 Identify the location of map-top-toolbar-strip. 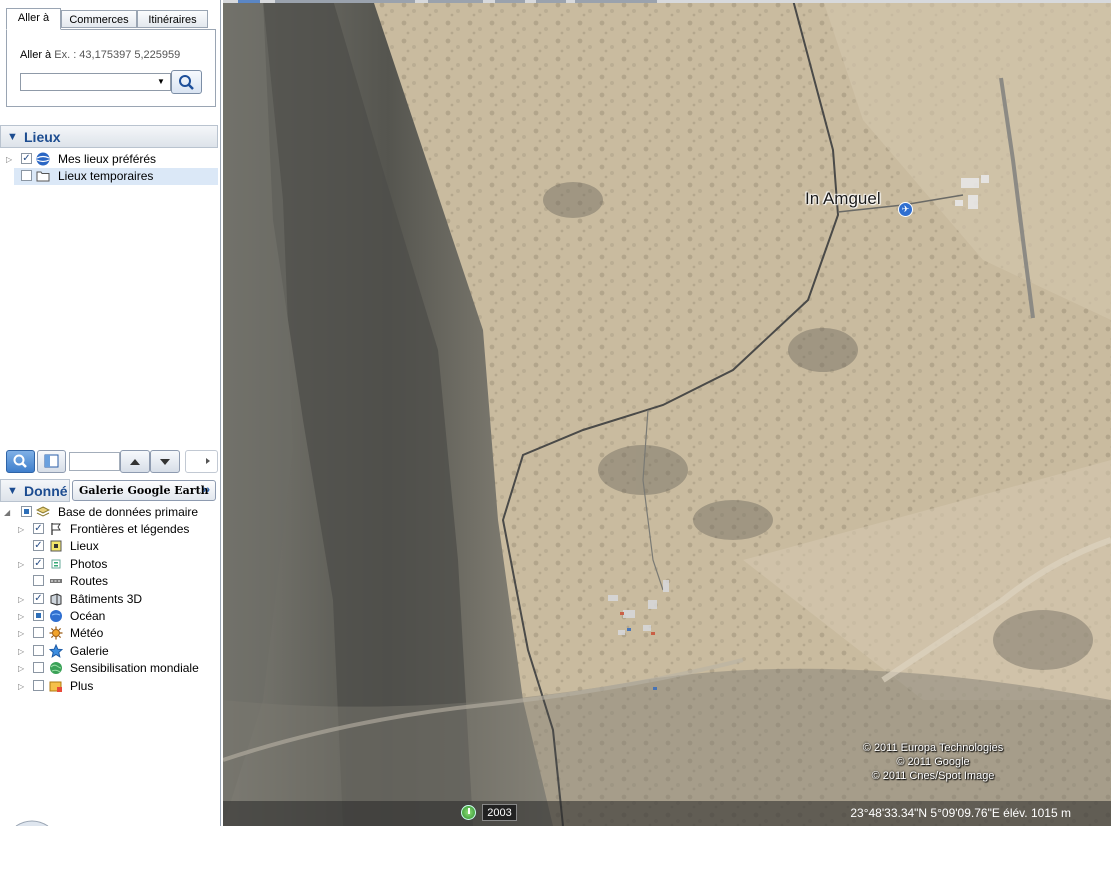
(667, 1).